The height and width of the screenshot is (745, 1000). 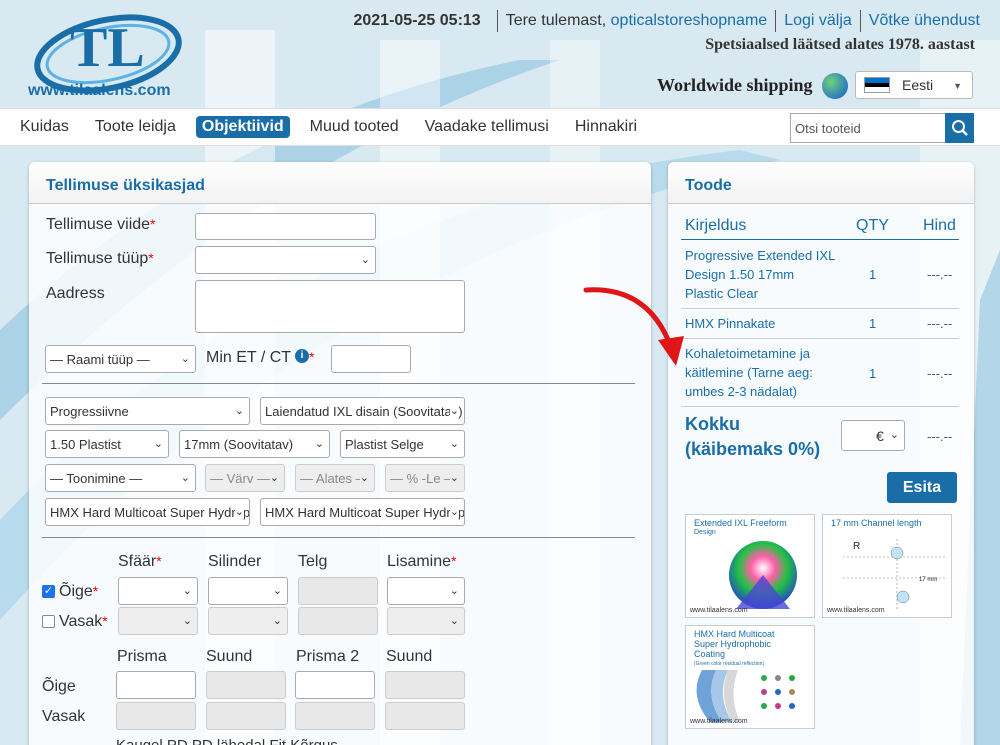 I want to click on search-form: Otsi tooteid, so click(x=882, y=128).